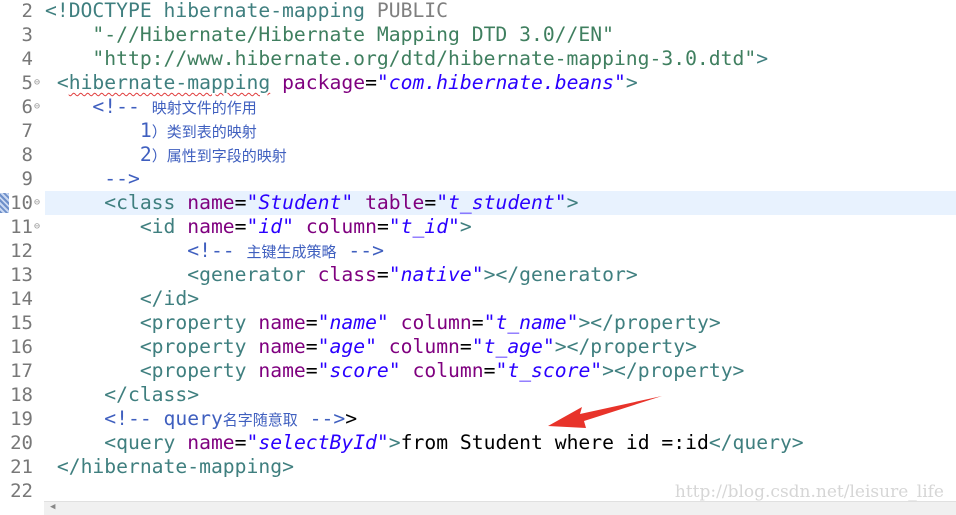 Image resolution: width=956 pixels, height=515 pixels. I want to click on code-line: 7 1）类到表的映射, so click(478, 131).